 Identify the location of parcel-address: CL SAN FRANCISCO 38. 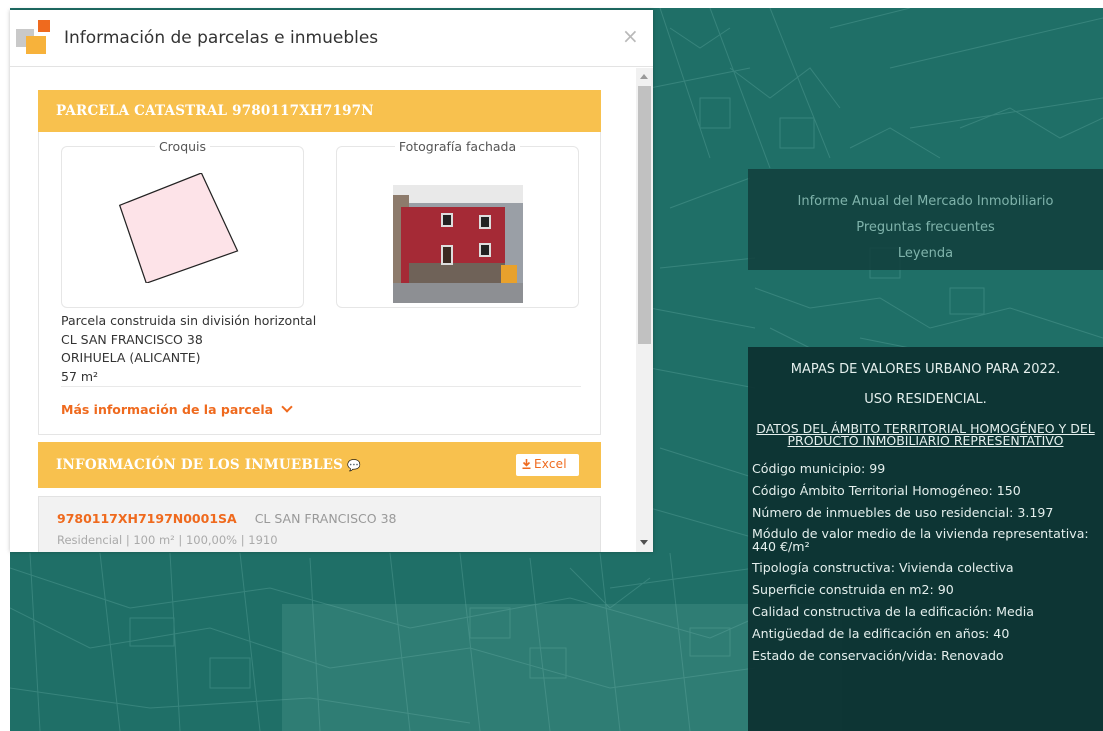
(132, 339).